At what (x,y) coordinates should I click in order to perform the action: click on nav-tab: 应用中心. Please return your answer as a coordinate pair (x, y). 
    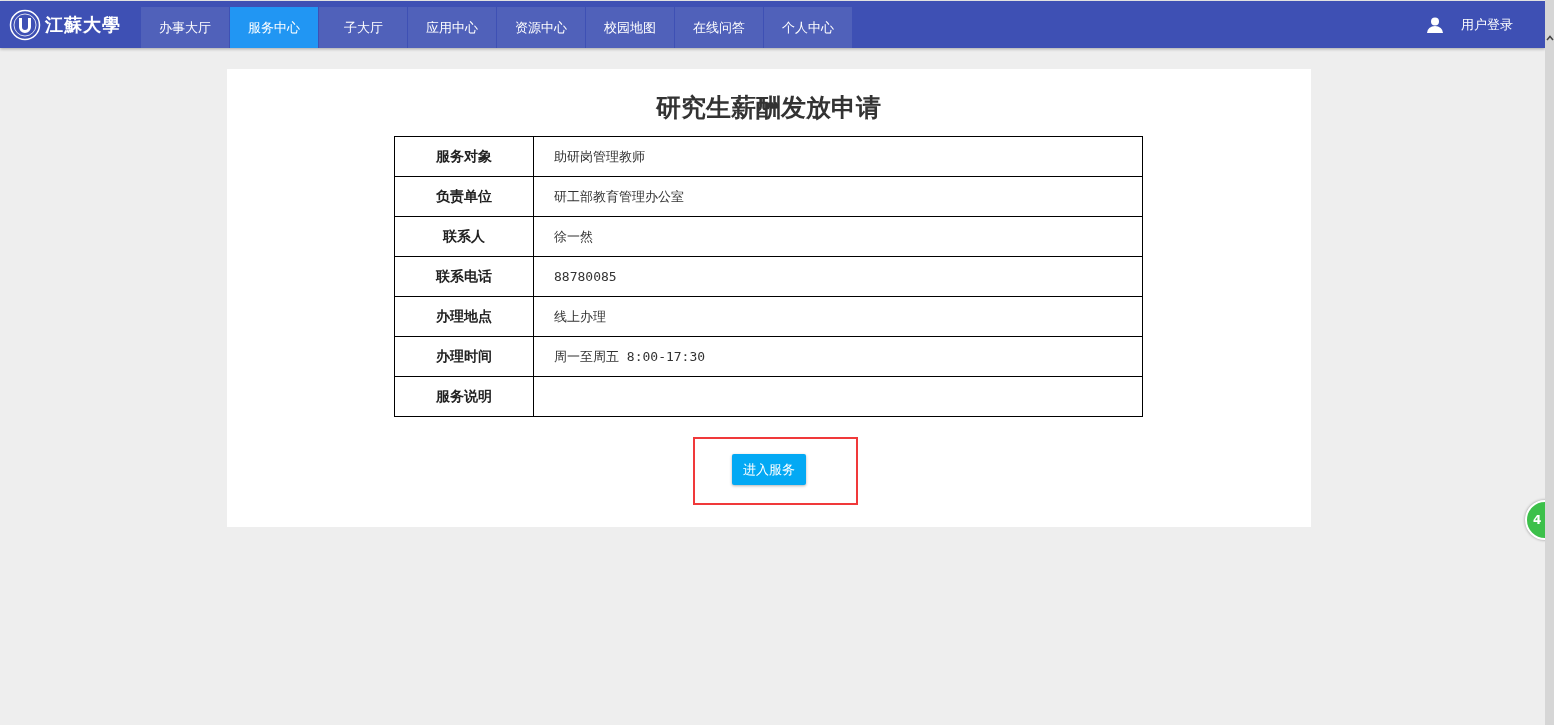
    Looking at the image, I should click on (452, 27).